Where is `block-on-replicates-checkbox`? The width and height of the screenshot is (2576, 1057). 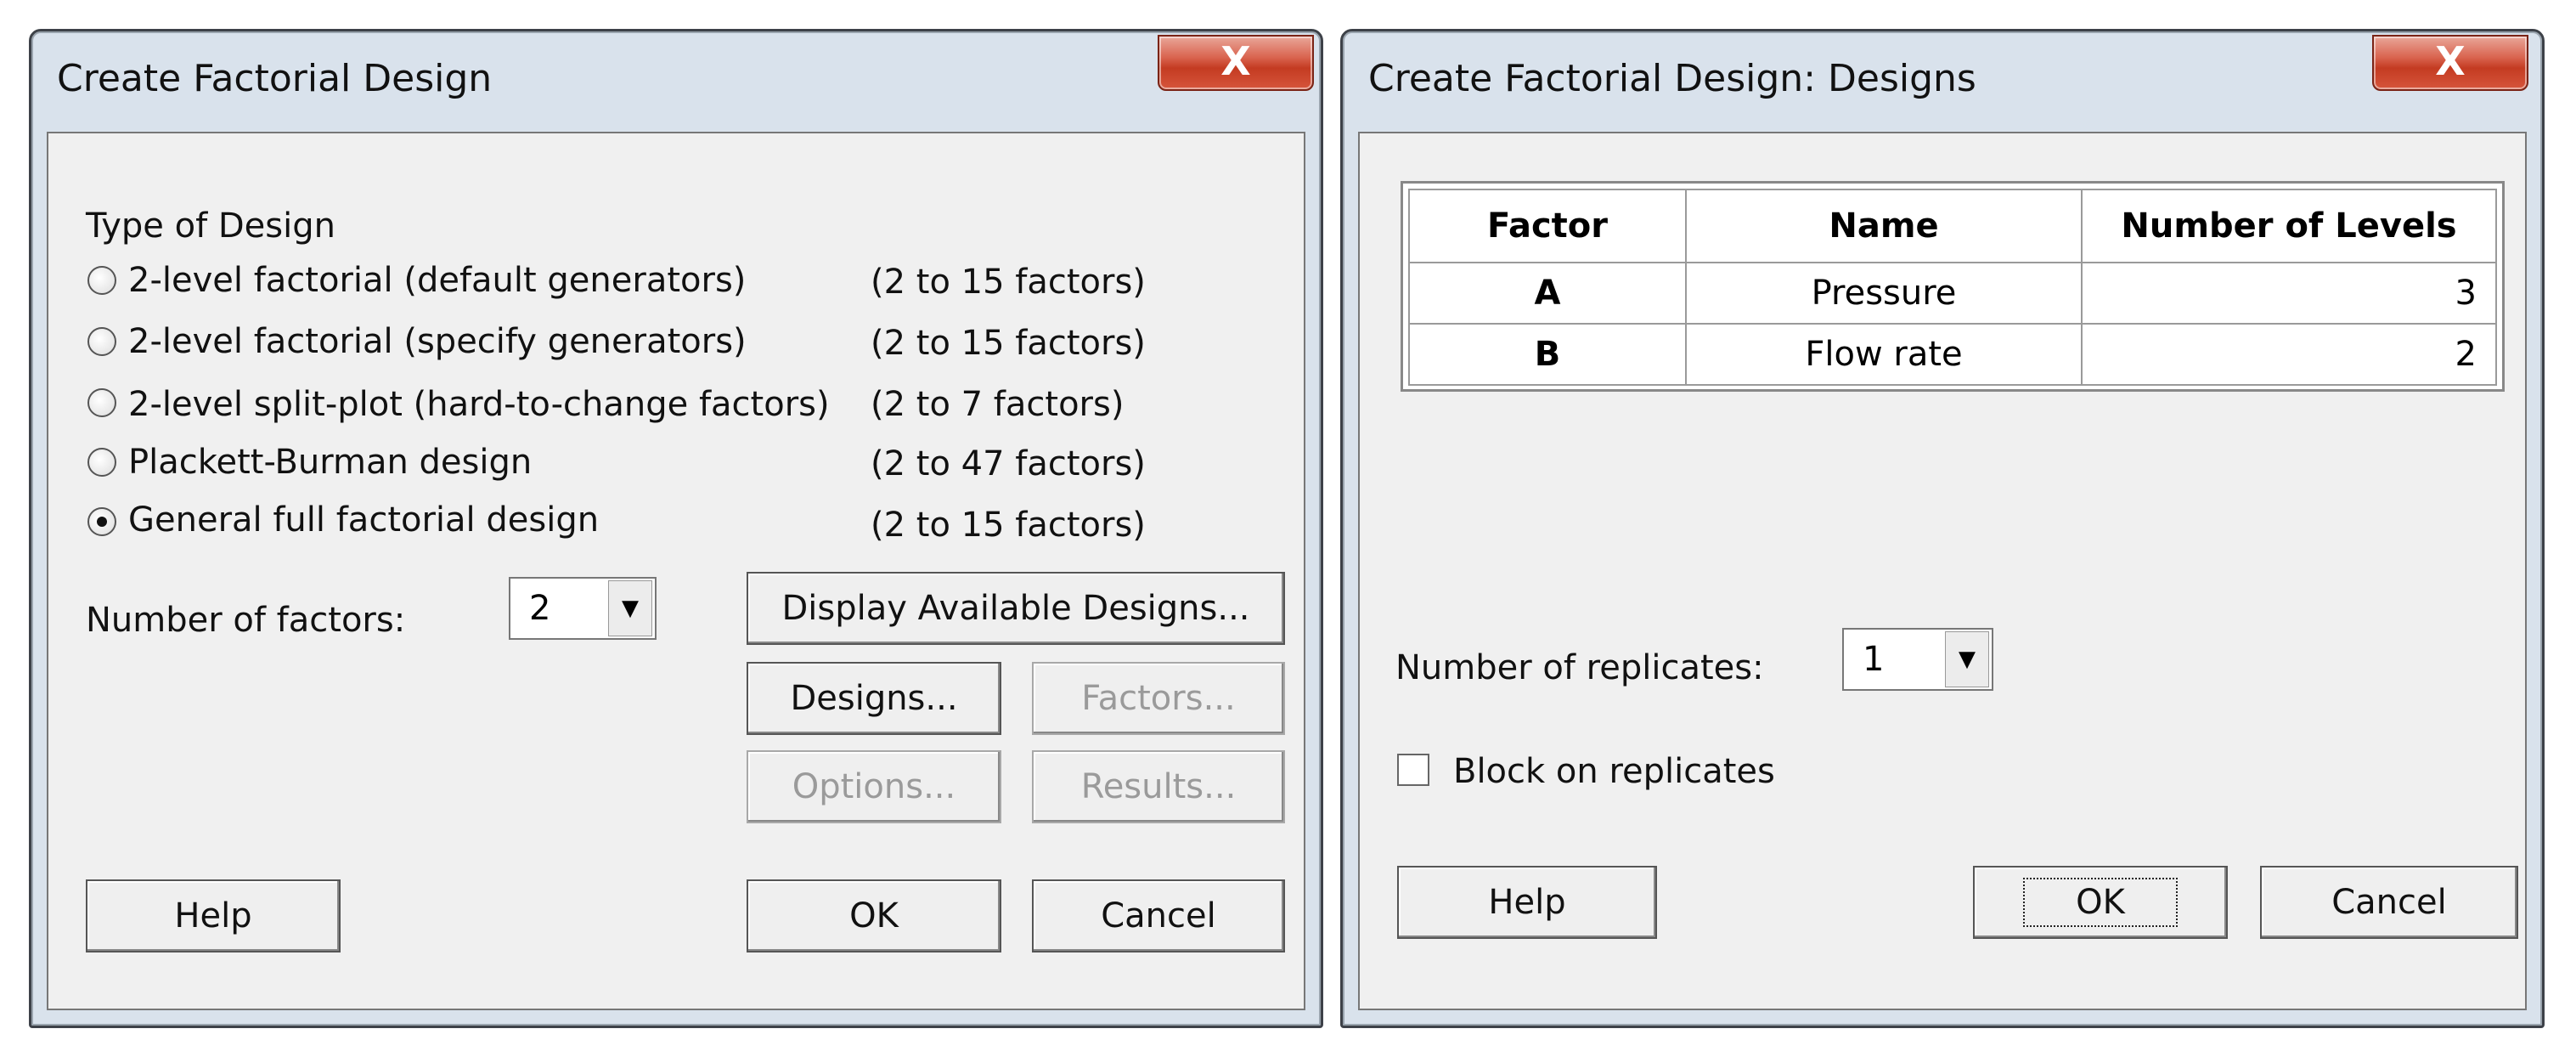
block-on-replicates-checkbox is located at coordinates (1413, 770).